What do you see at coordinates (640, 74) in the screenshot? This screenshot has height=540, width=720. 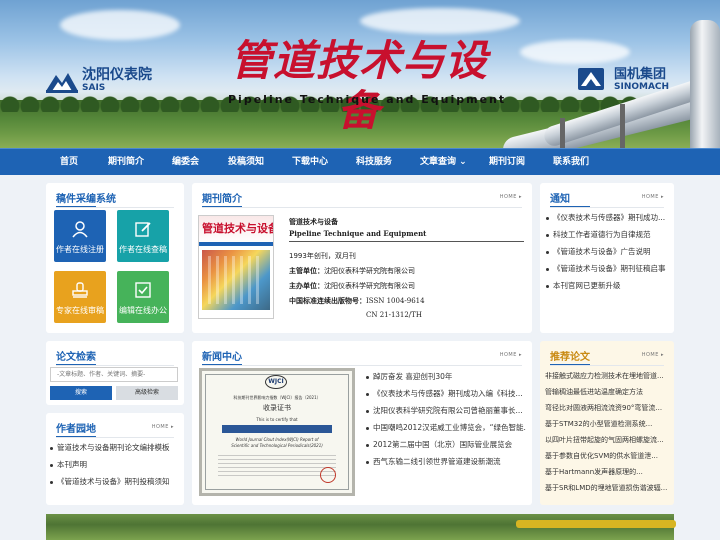 I see `sinomach-name-cn: 国机集团` at bounding box center [640, 74].